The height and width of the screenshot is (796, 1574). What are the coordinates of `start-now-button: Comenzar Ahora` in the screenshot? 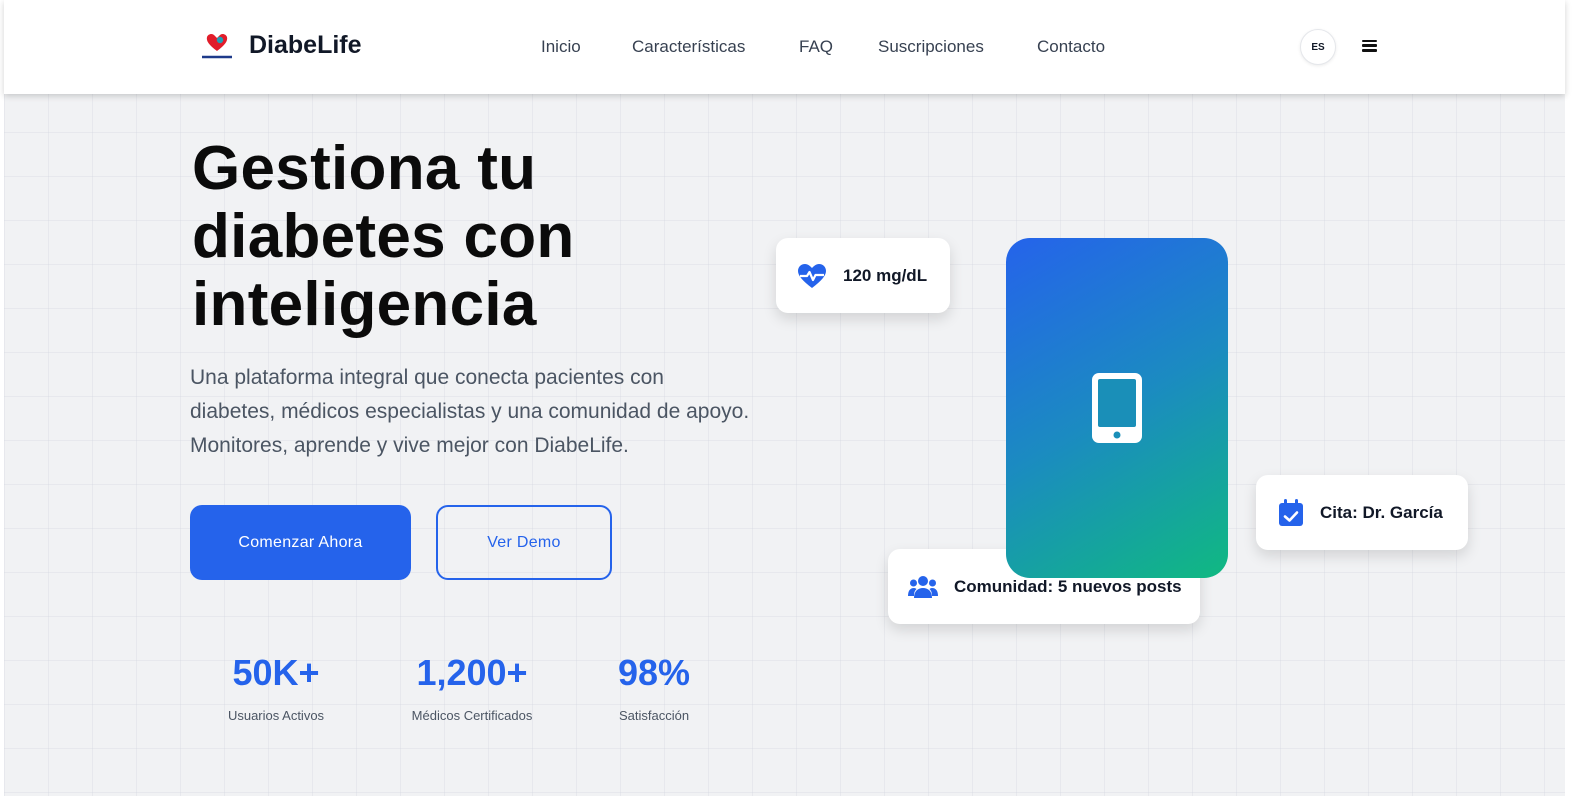 It's located at (300, 542).